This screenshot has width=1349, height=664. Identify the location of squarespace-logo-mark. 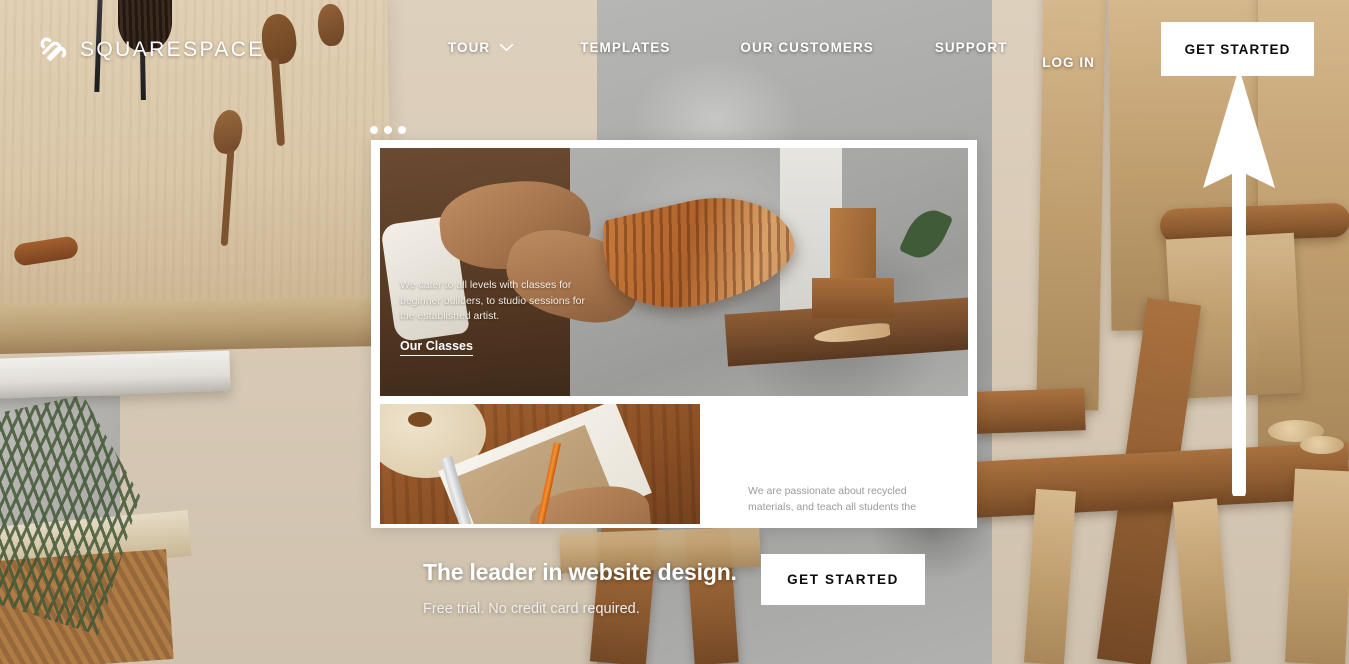
(53, 49).